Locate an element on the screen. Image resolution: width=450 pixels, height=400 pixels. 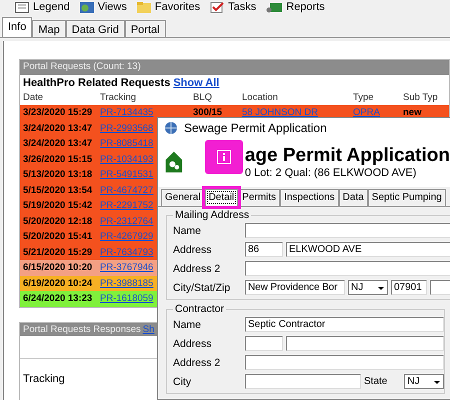
toolbar-button: Legend is located at coordinates (42, 7).